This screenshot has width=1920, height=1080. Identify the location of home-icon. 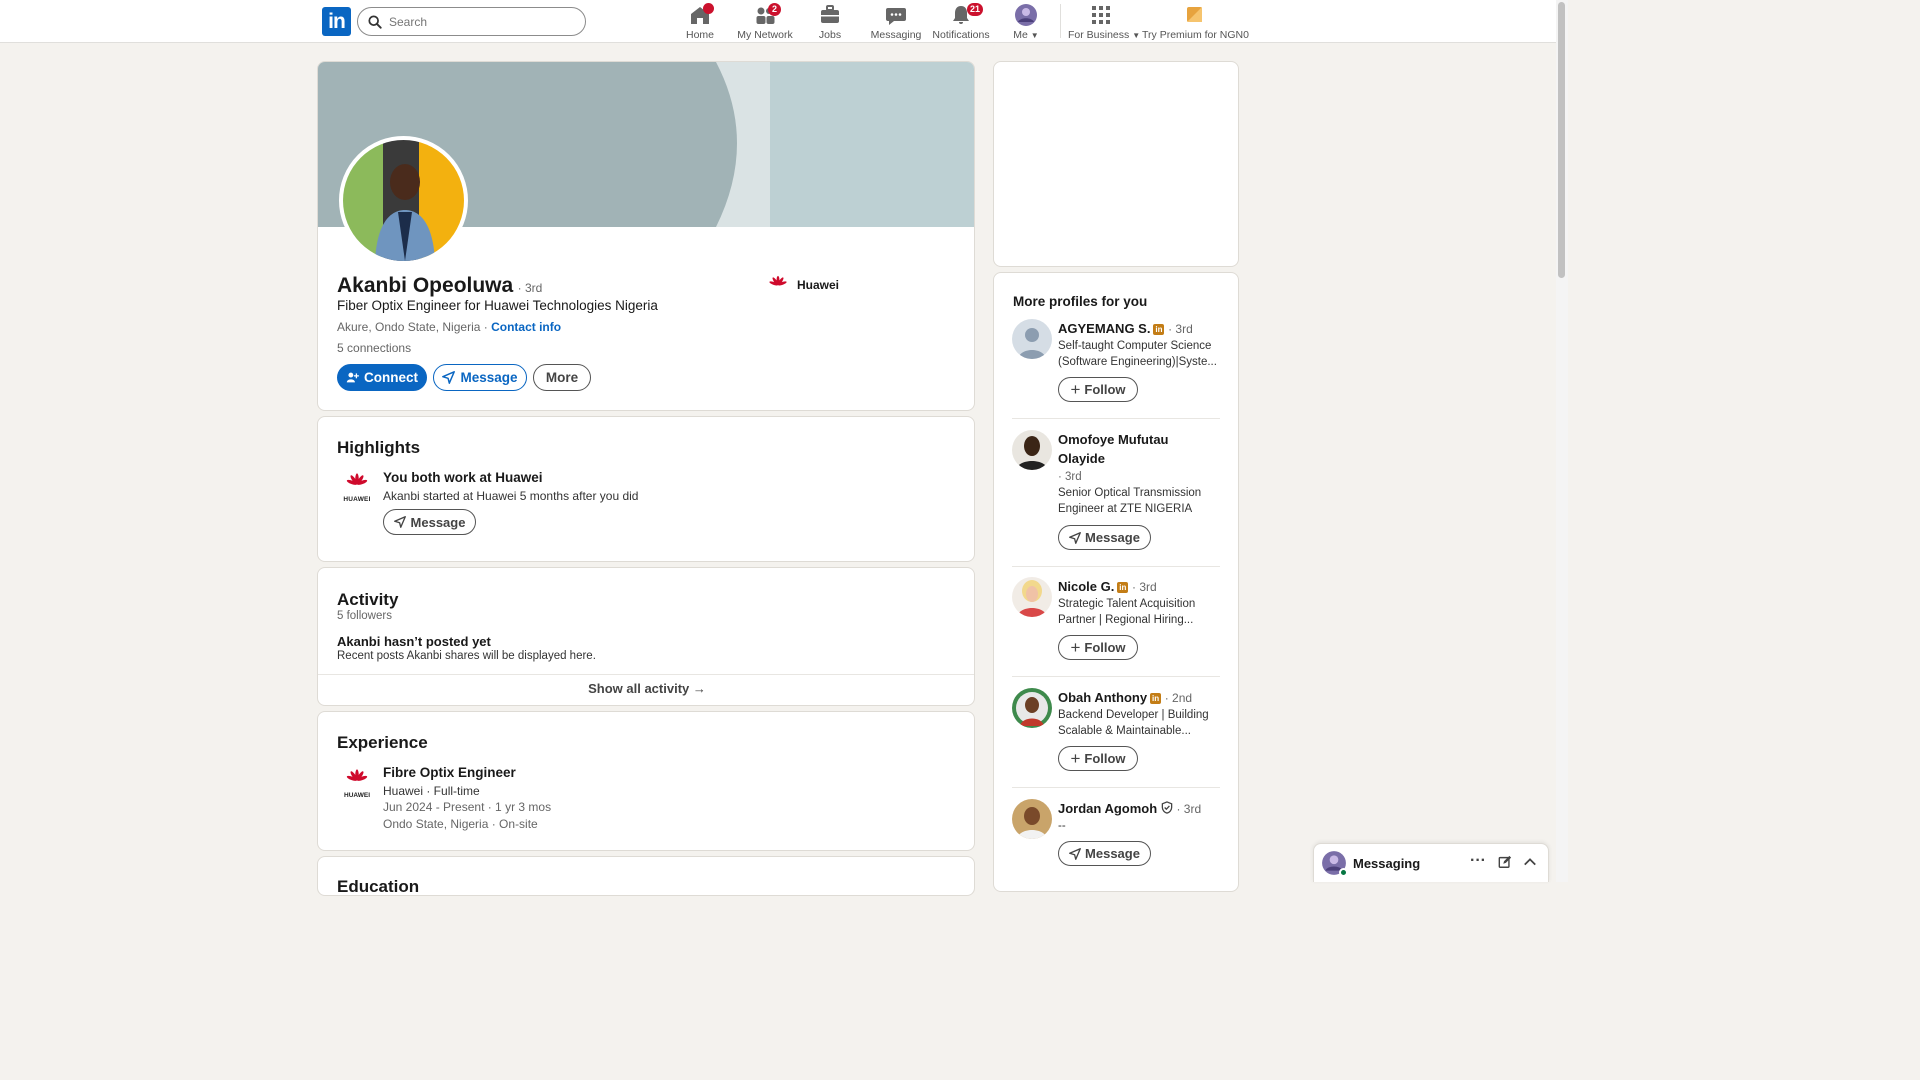
(701, 15).